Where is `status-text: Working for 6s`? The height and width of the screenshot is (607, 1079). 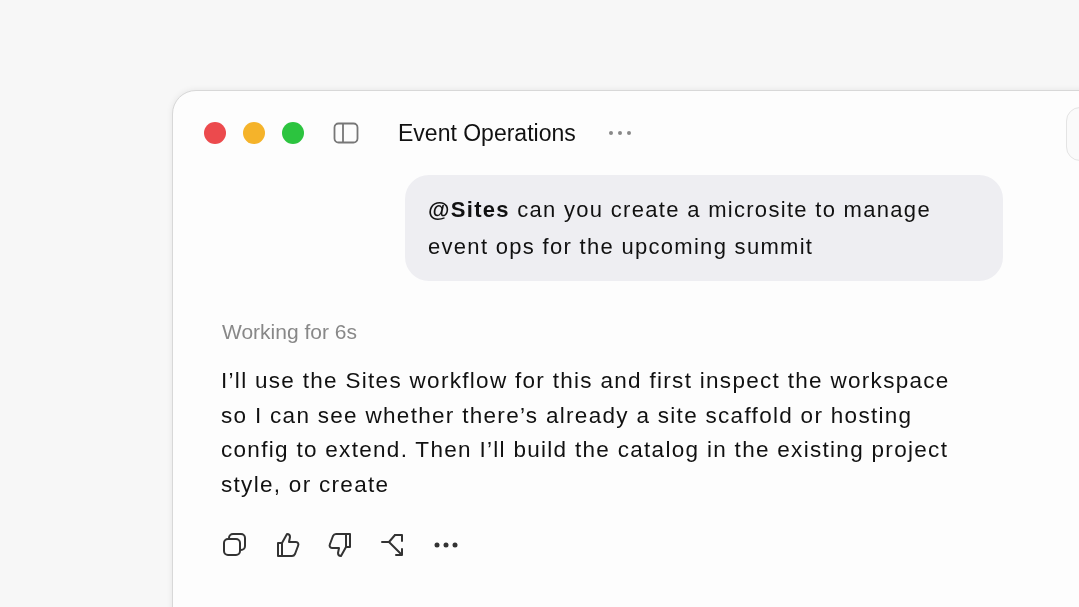
status-text: Working for 6s is located at coordinates (290, 332).